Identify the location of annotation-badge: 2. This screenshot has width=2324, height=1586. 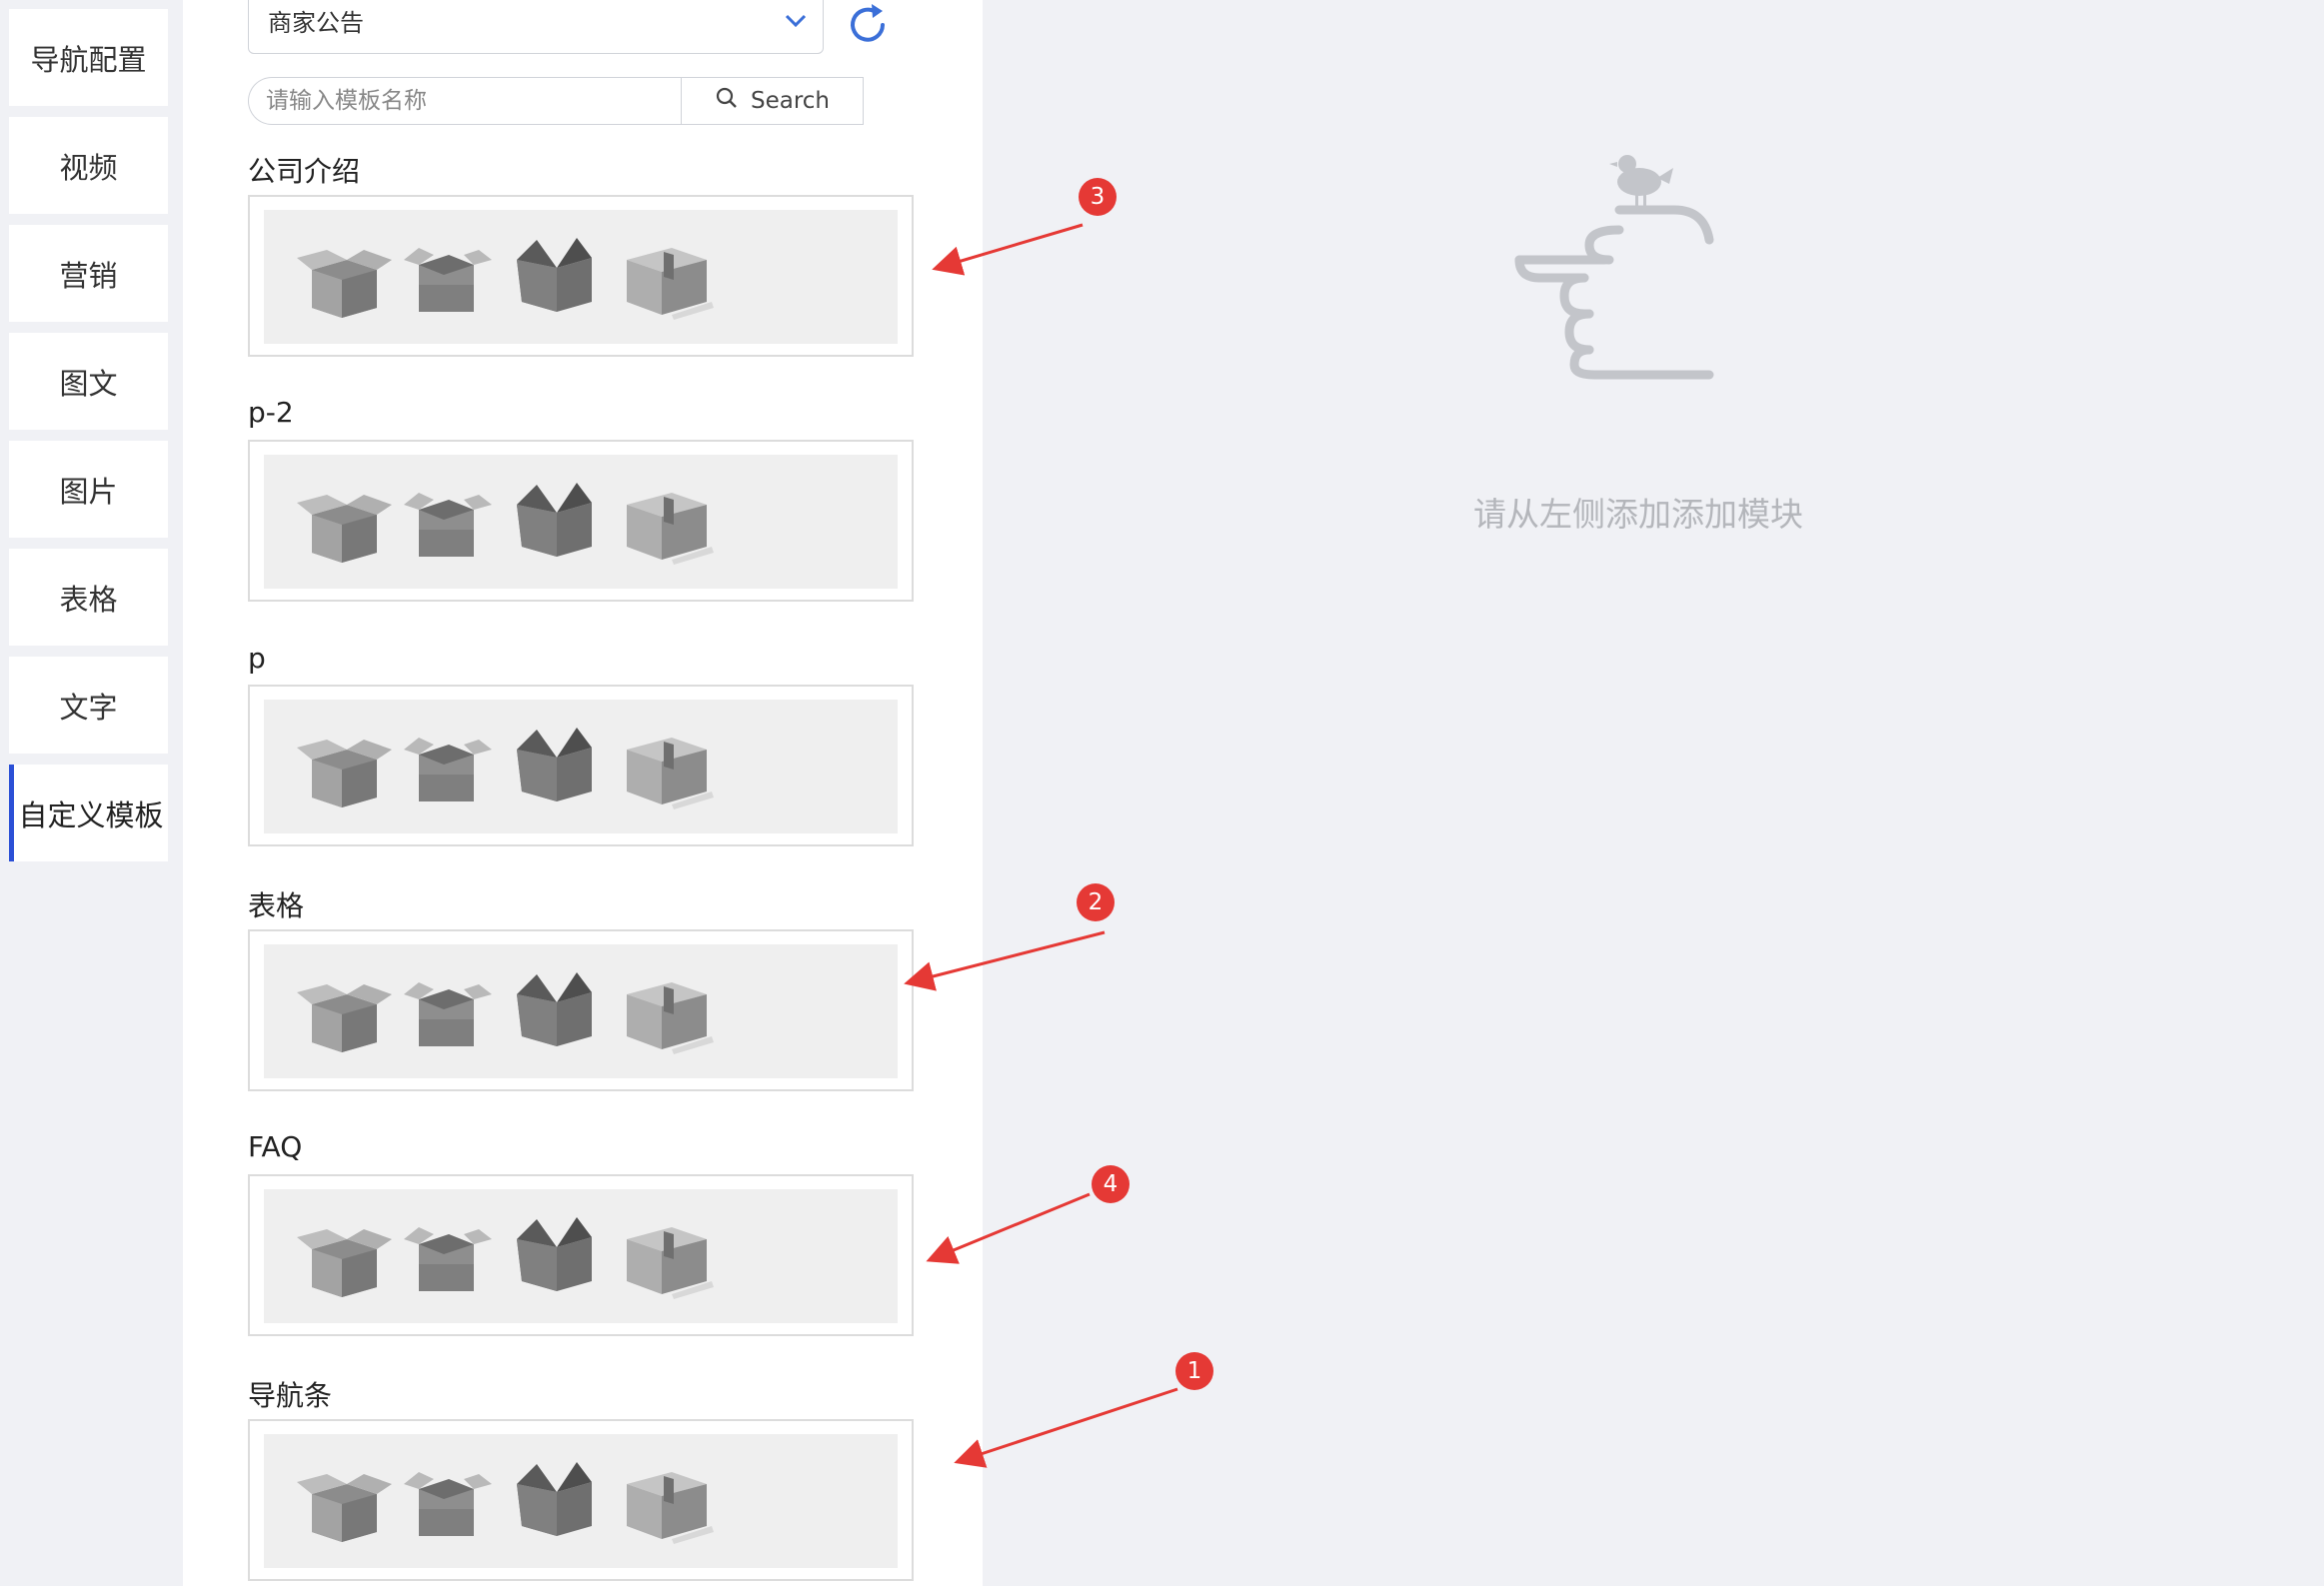
(1096, 902).